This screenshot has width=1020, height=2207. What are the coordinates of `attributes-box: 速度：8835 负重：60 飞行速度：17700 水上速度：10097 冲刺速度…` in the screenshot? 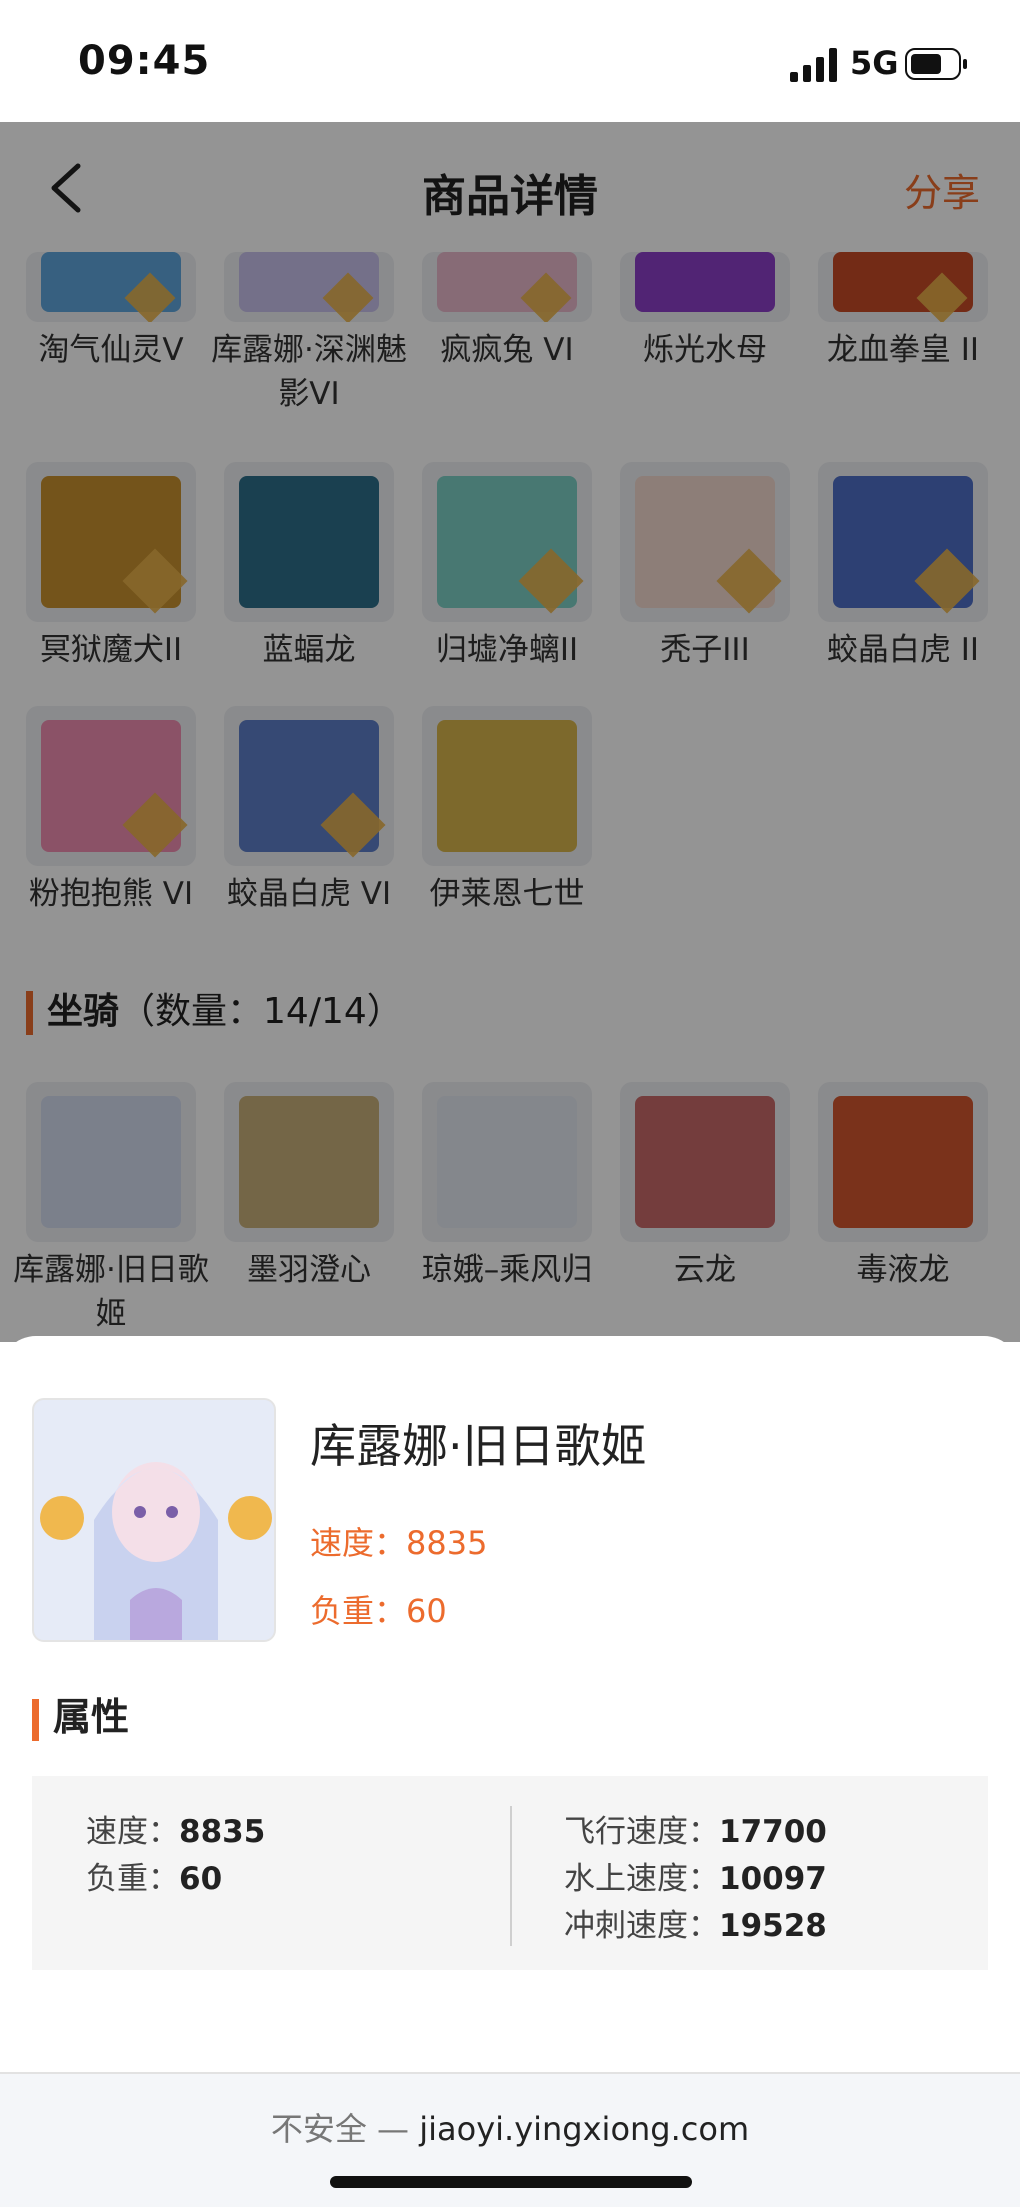 It's located at (510, 1873).